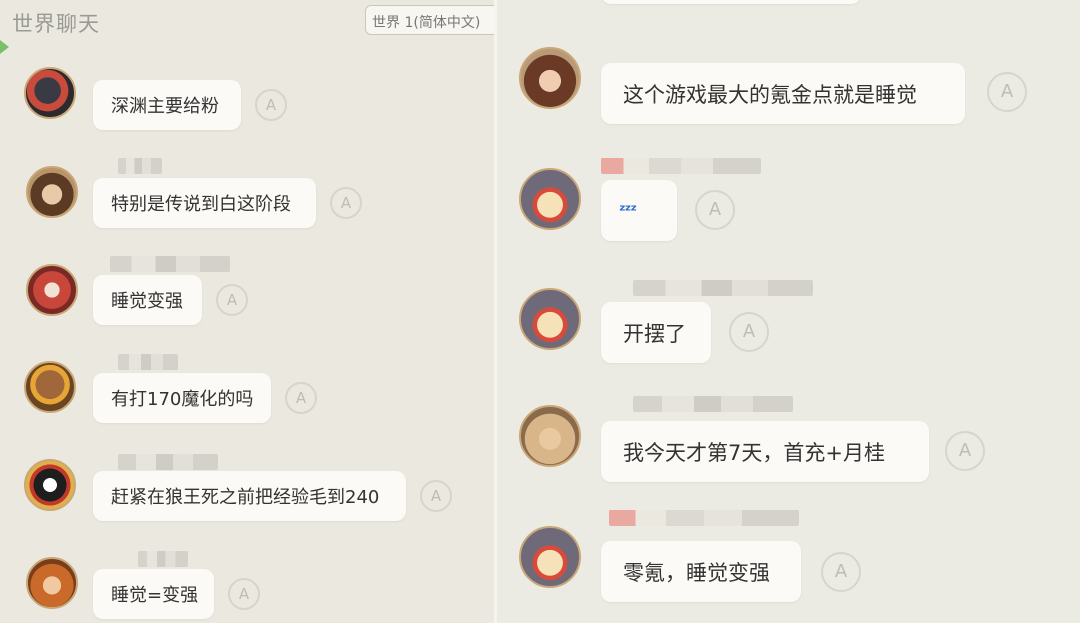 The height and width of the screenshot is (623, 1080). I want to click on chat-bubble: 睡觉变强, so click(147, 300).